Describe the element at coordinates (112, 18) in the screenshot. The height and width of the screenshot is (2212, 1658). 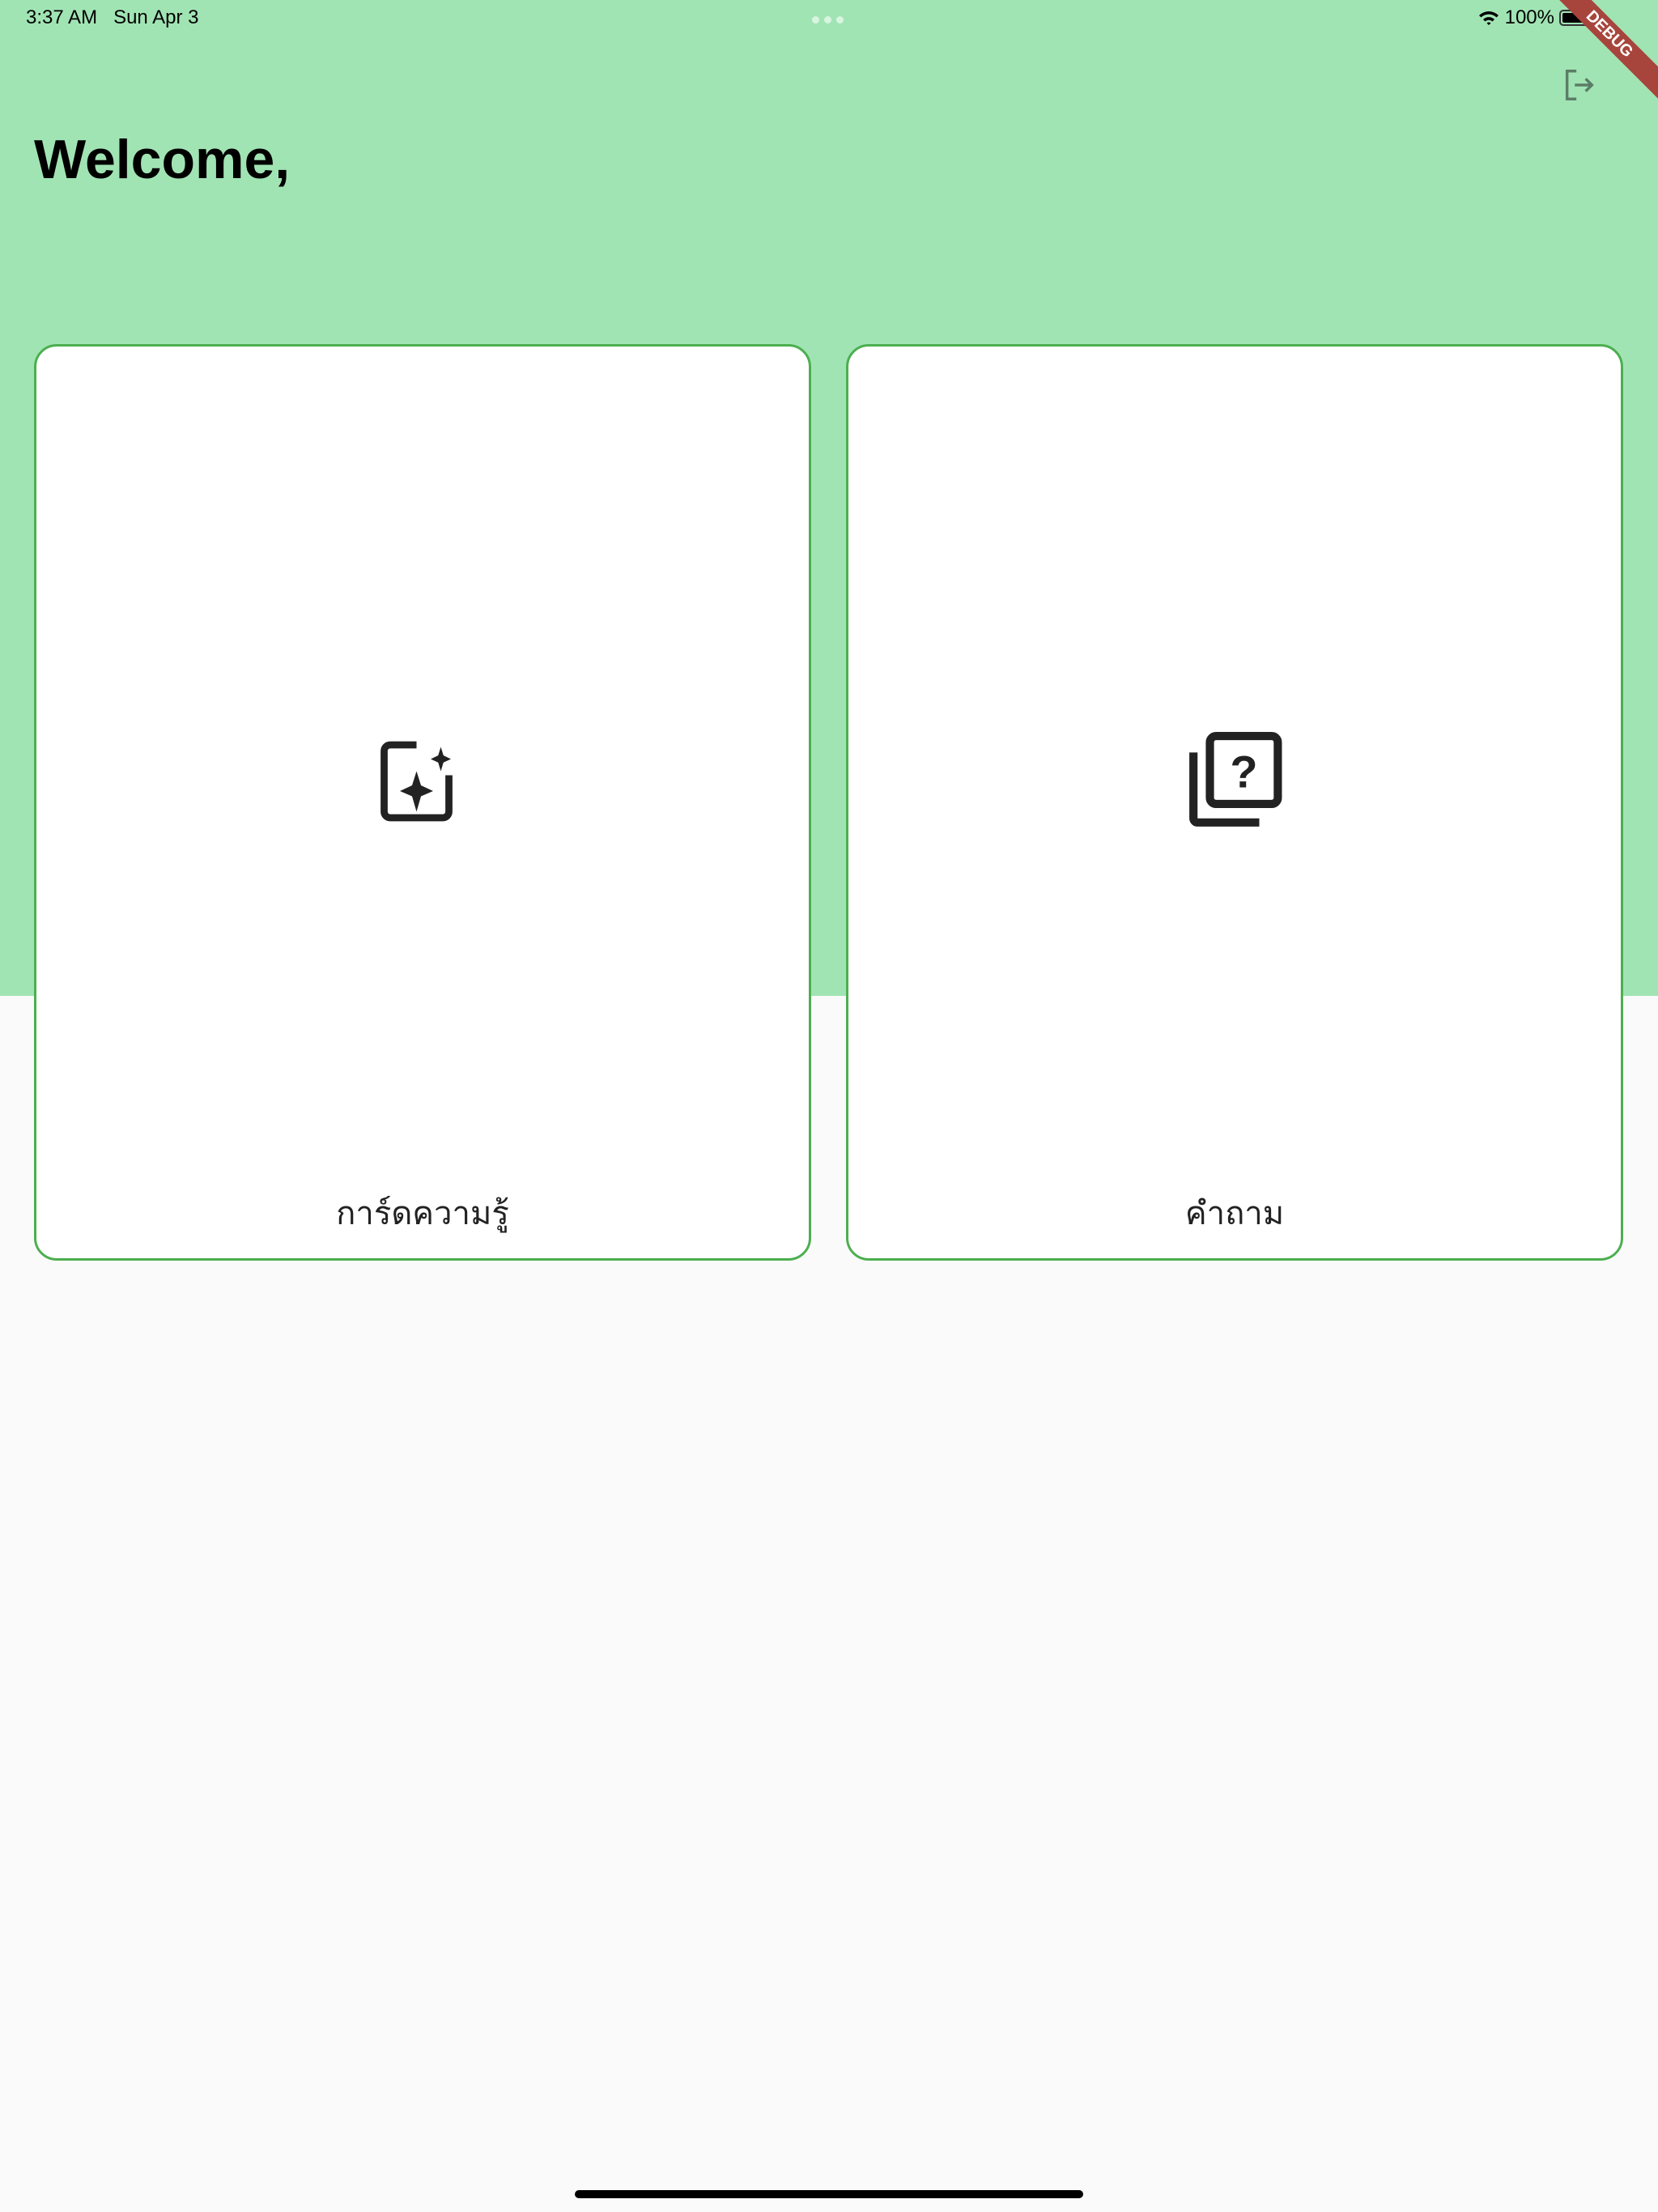
I see `status-time: 3:37 AM Sun Apr 3` at that location.